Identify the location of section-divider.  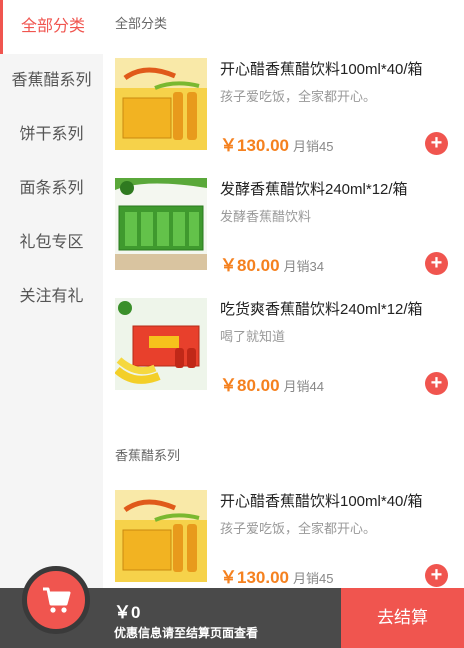
(283, 420).